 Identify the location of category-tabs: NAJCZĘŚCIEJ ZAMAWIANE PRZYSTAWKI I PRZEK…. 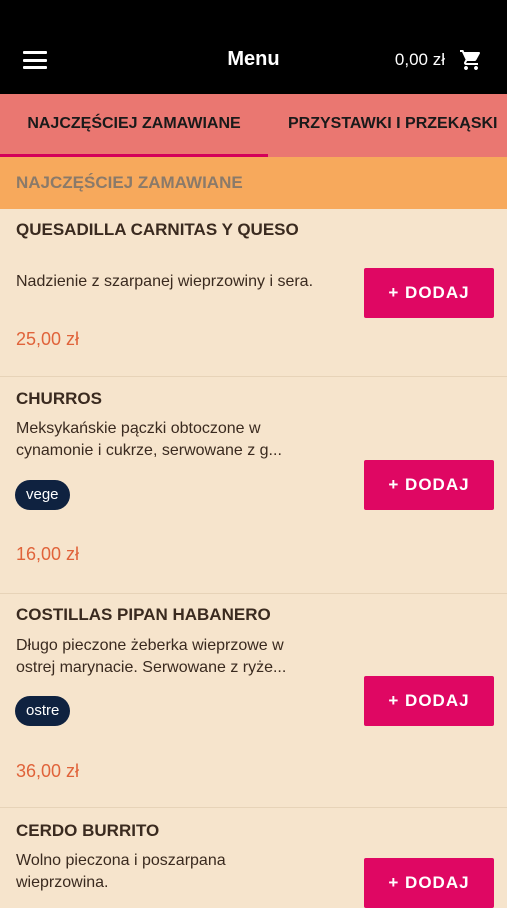
(253, 125).